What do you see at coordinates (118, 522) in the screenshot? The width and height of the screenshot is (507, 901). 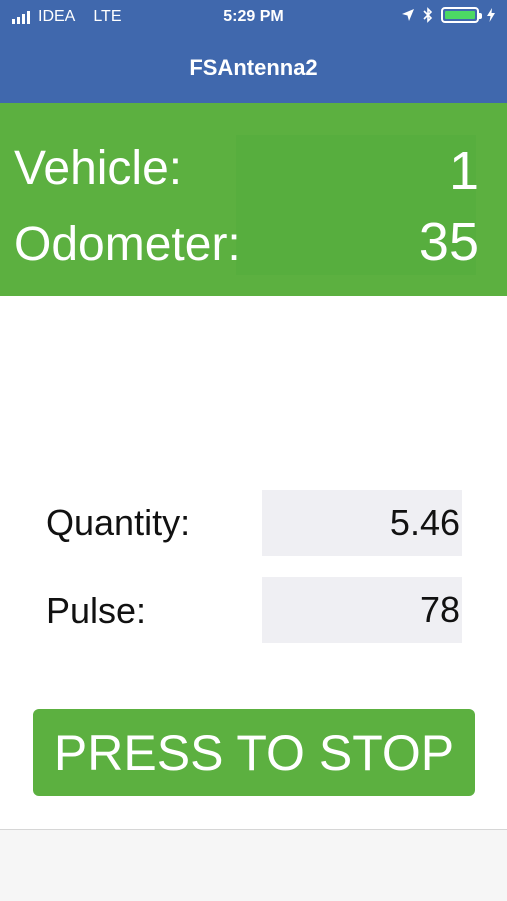 I see `quantity-label: Quantity:` at bounding box center [118, 522].